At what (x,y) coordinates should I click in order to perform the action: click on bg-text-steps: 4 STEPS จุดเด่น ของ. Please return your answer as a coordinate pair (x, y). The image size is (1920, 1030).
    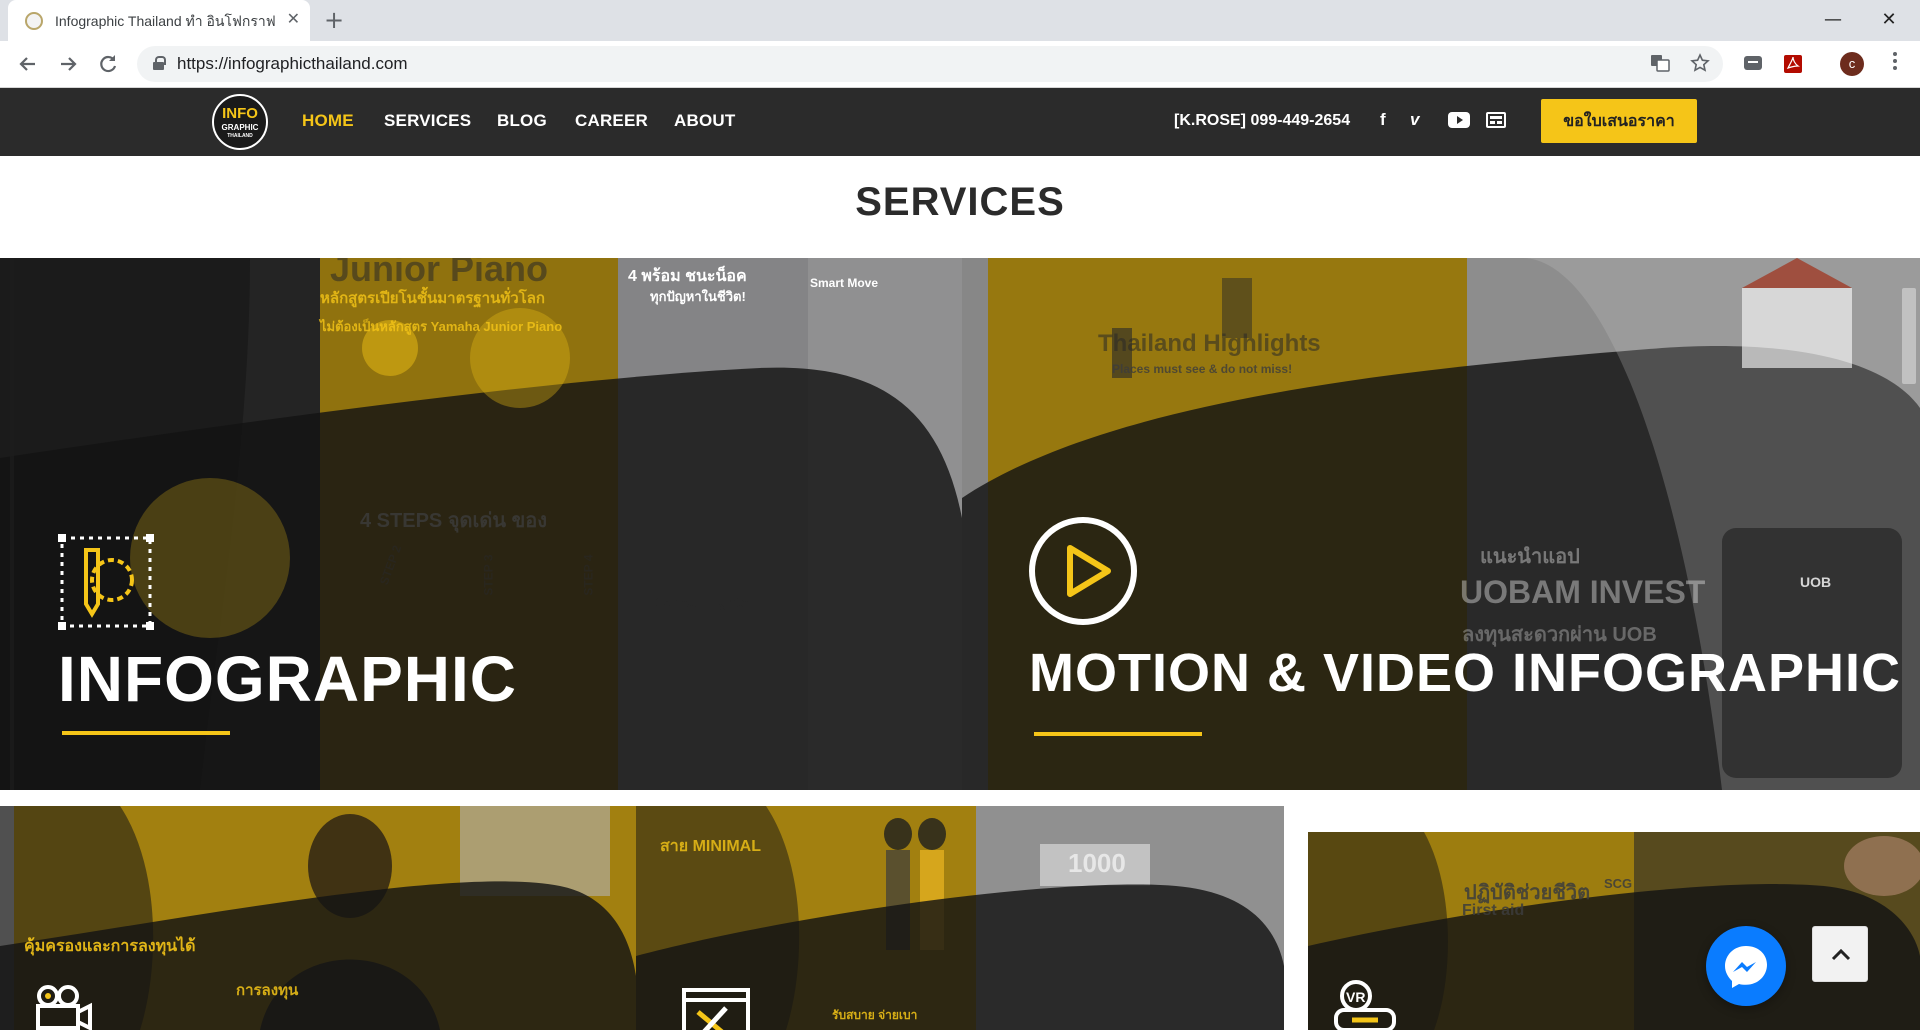
    Looking at the image, I should click on (454, 521).